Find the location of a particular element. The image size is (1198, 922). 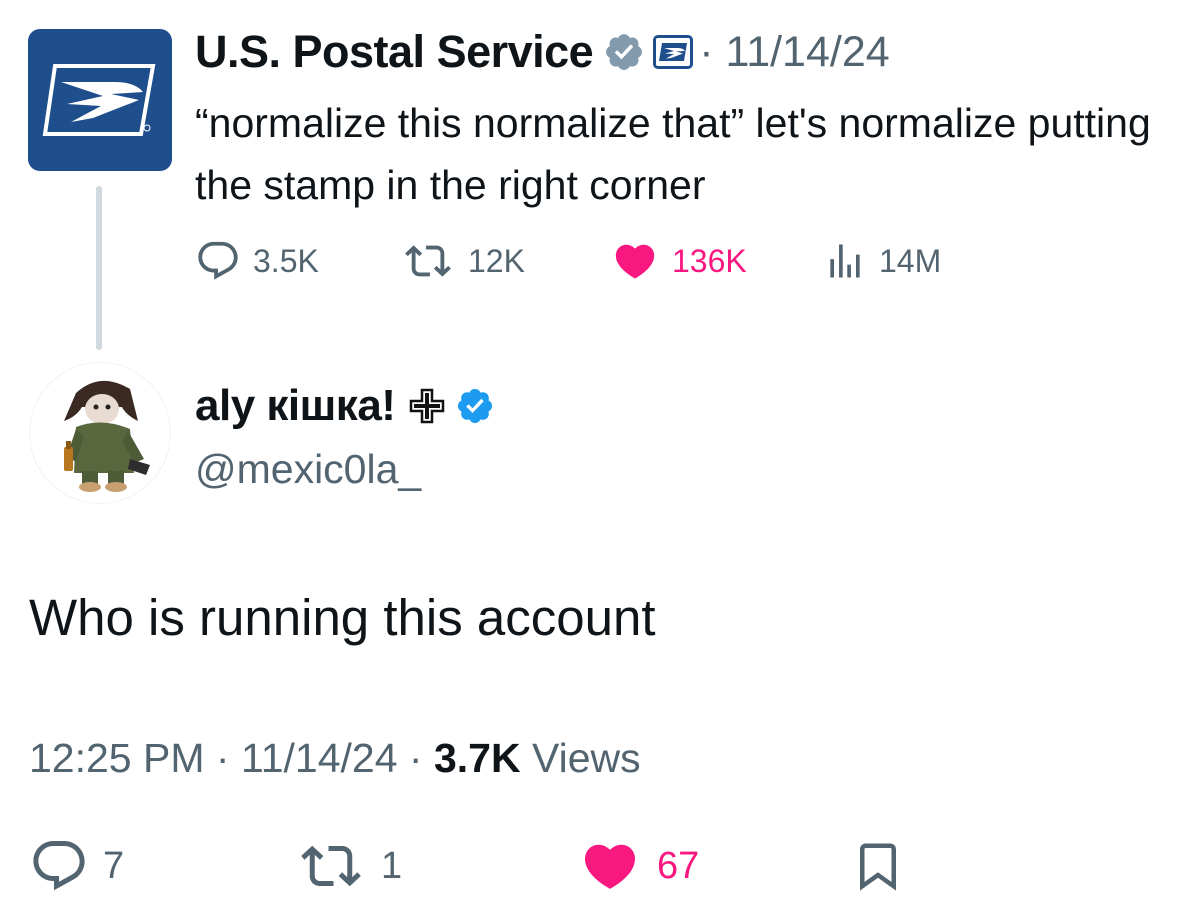

main-tweet-text: Who is running this account is located at coordinates (342, 617).